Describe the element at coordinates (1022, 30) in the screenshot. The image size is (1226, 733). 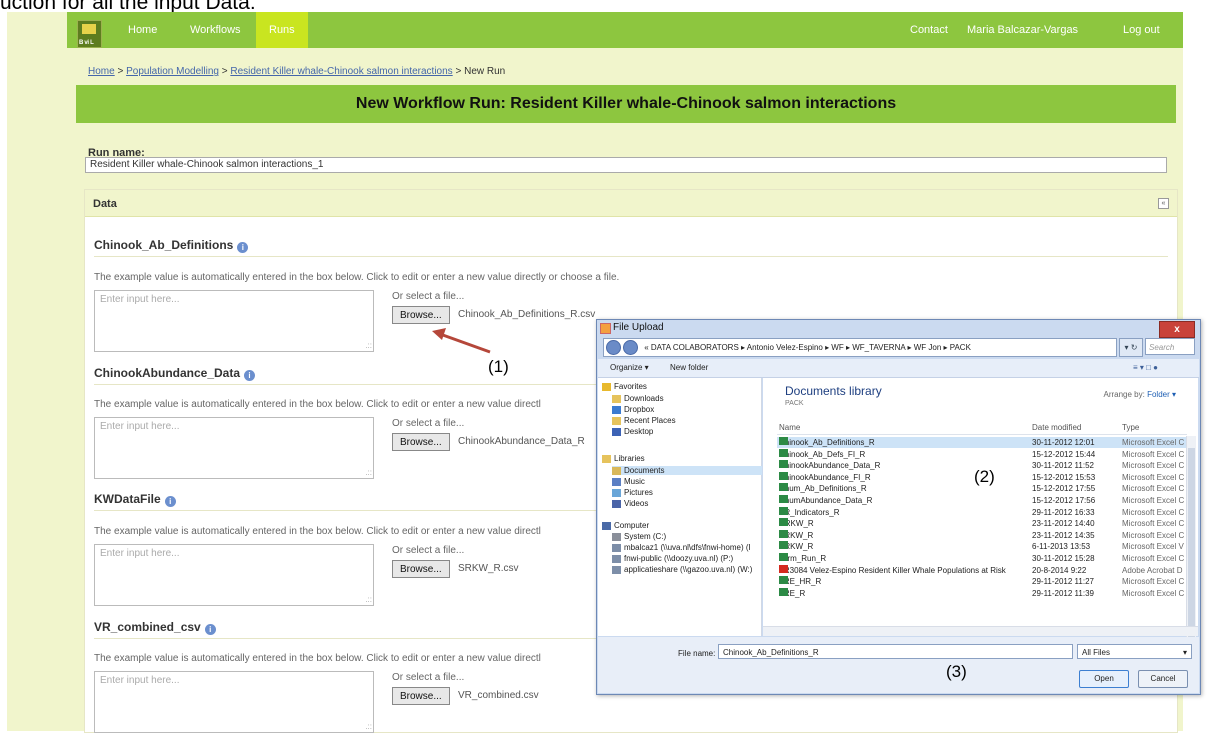
I see `nav-user: Maria Balcazar-Vargas` at that location.